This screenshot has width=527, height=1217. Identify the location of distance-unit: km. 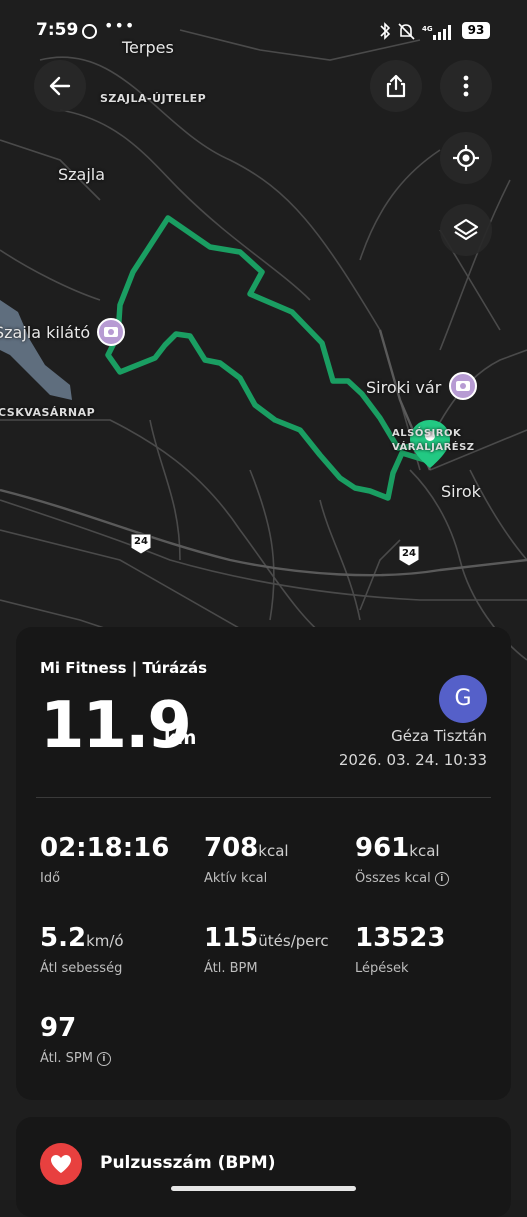
(180, 738).